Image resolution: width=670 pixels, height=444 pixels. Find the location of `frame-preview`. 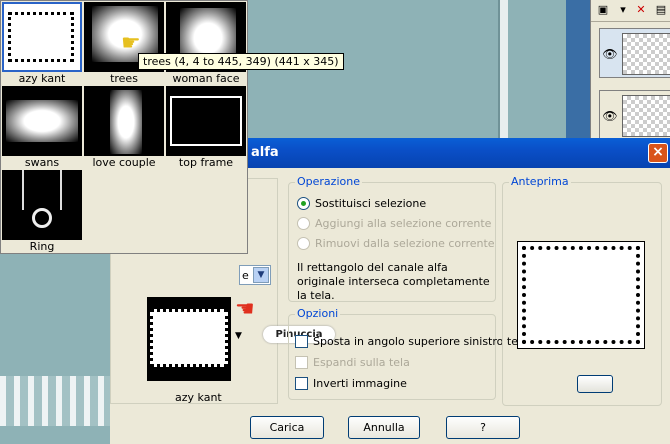

frame-preview is located at coordinates (189, 338).